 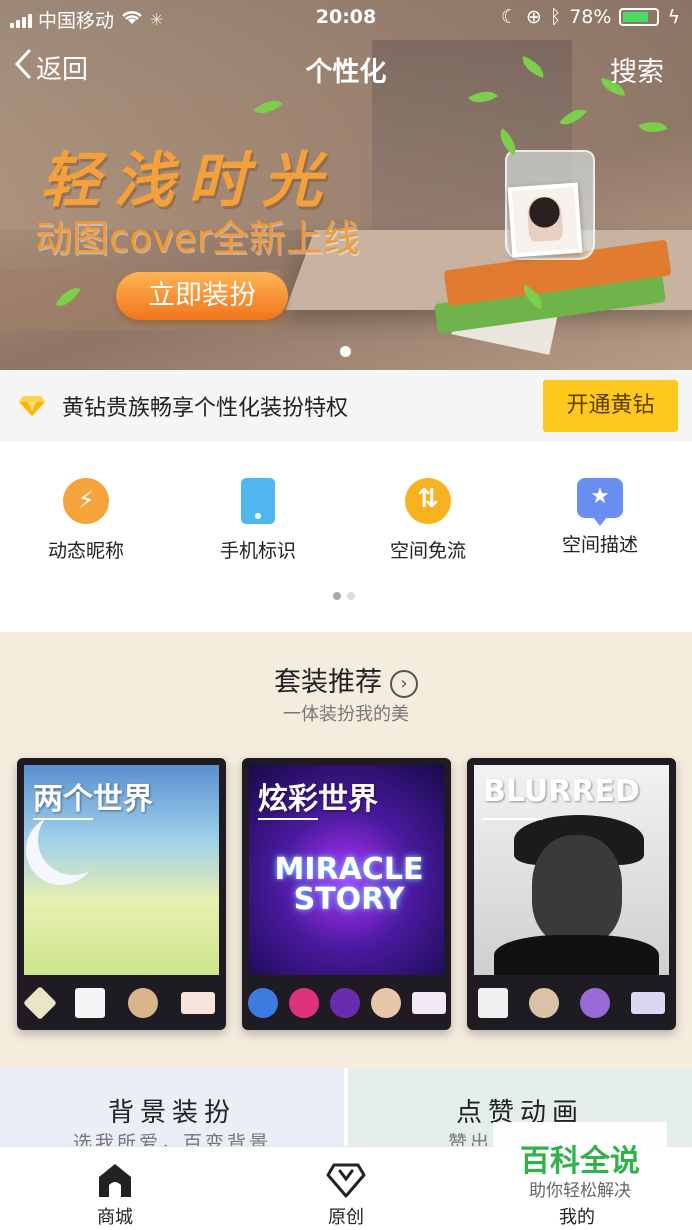 I want to click on battery-icon, so click(x=639, y=17).